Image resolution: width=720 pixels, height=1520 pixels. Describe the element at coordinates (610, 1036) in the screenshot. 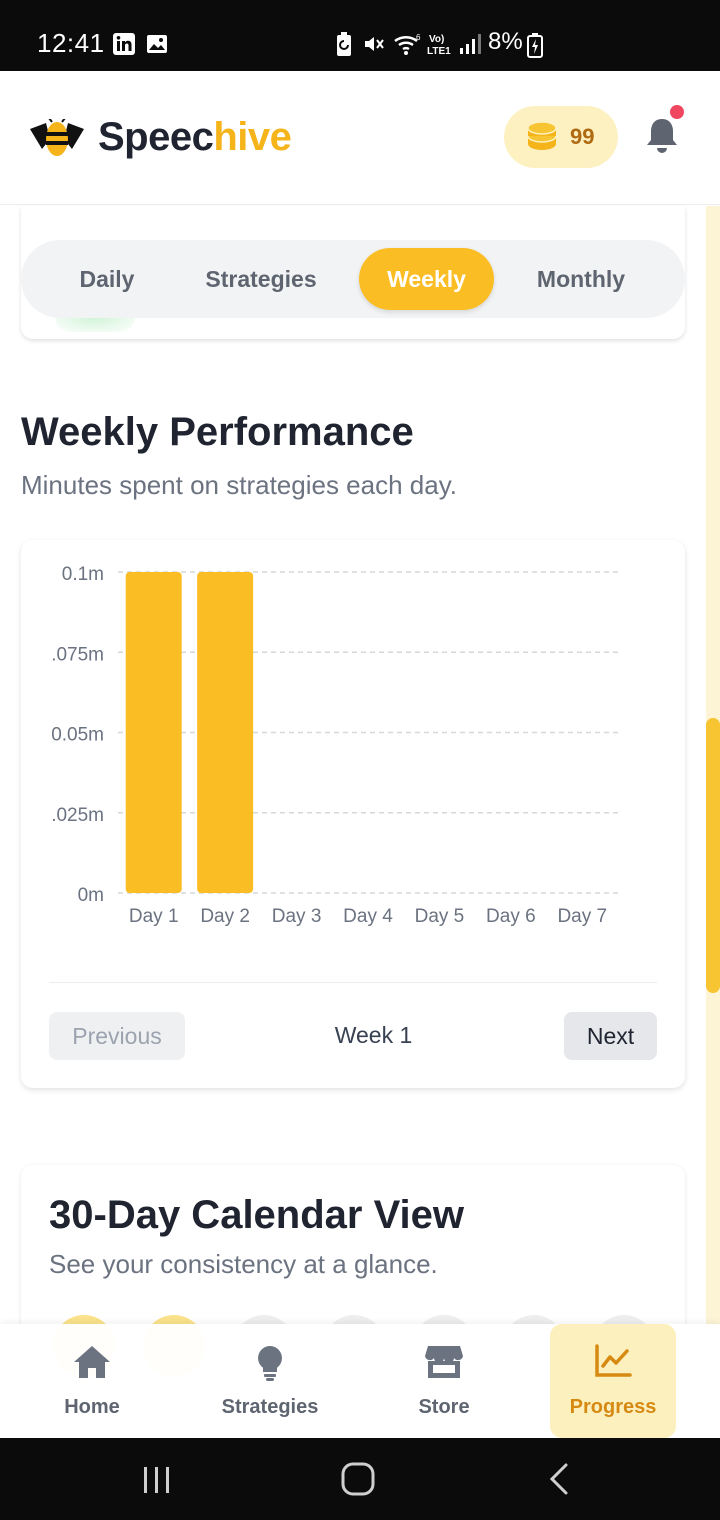

I see `next-week-button: Next` at that location.